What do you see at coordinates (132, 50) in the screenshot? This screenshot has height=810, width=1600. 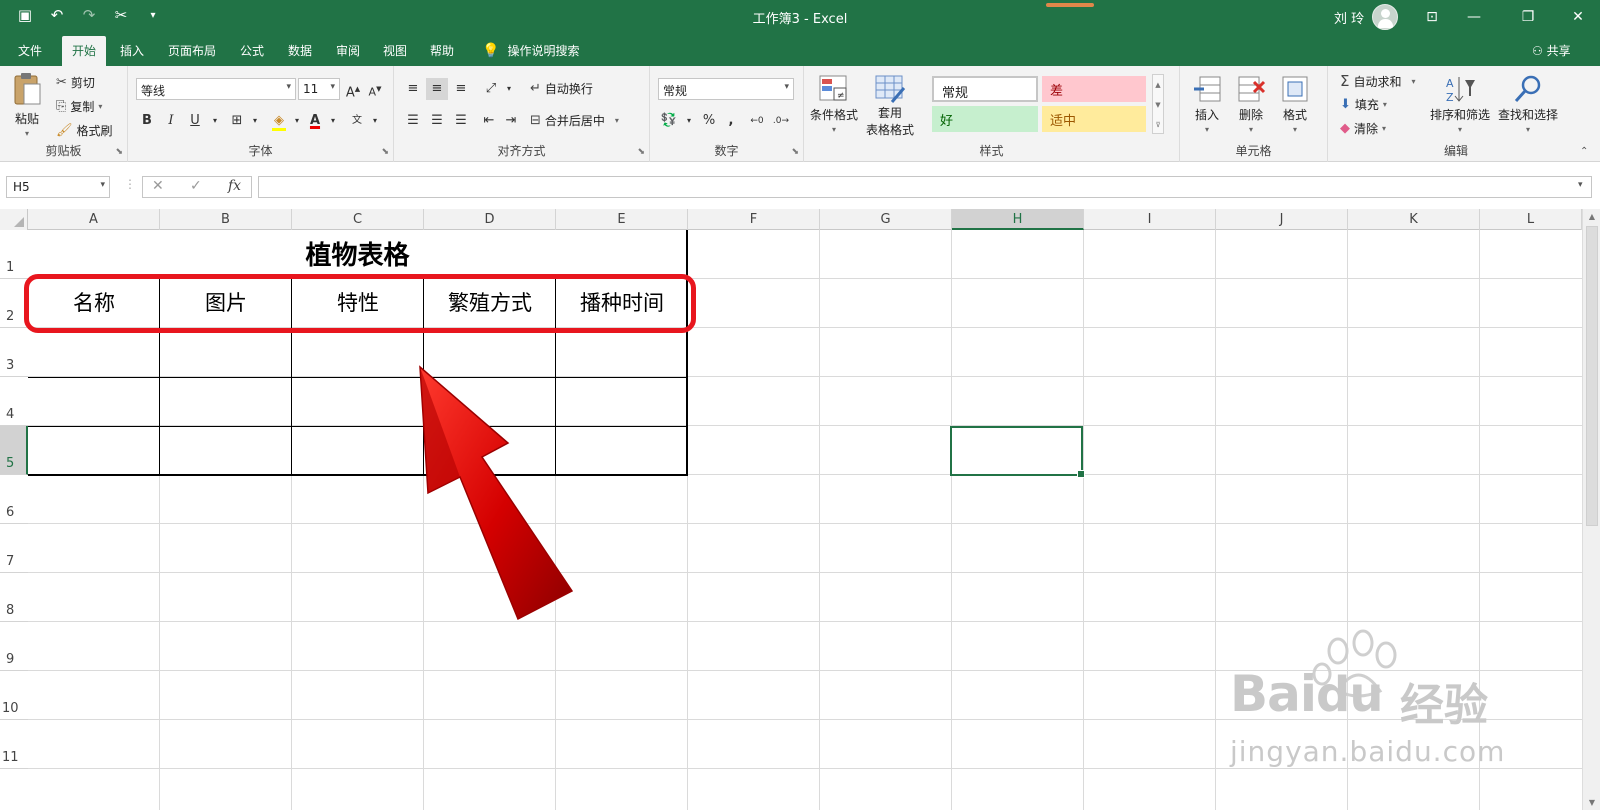 I see `tab-insert: 插入` at bounding box center [132, 50].